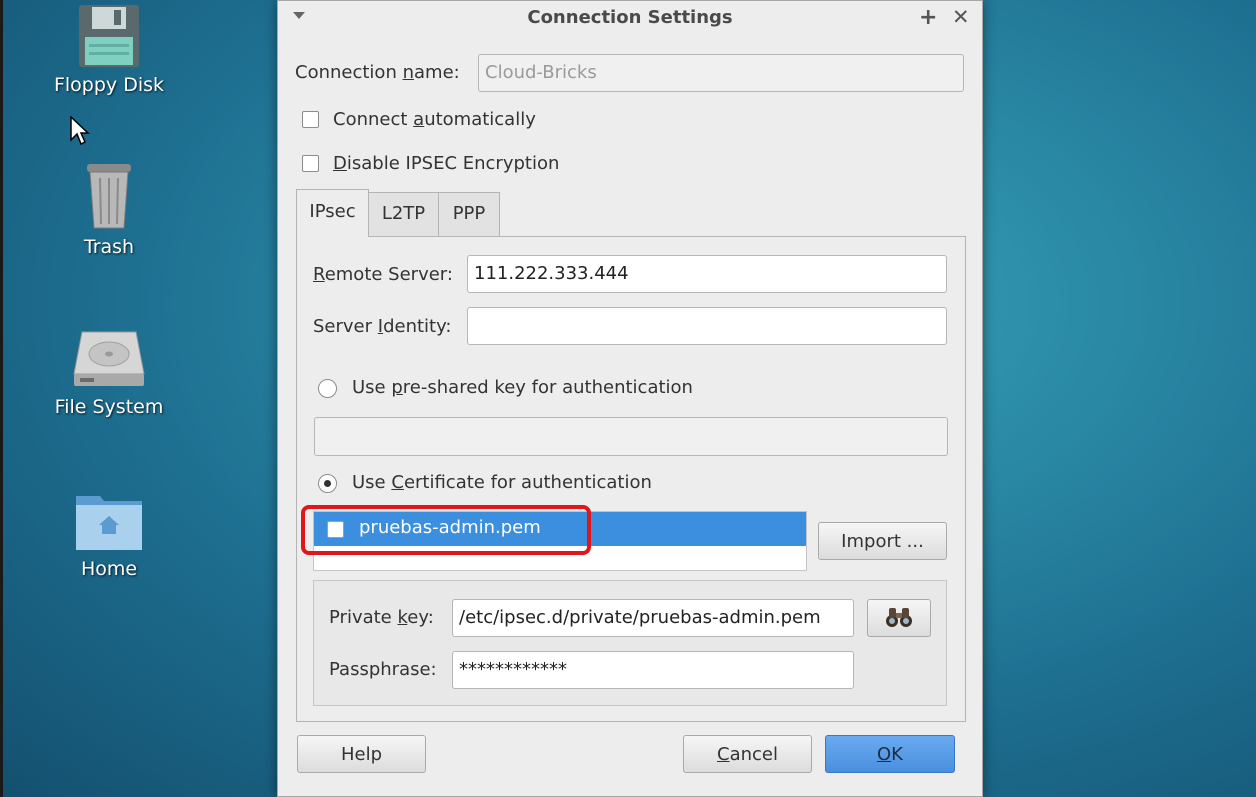 The height and width of the screenshot is (797, 1256). Describe the element at coordinates (707, 326) in the screenshot. I see `server-identity-input` at that location.